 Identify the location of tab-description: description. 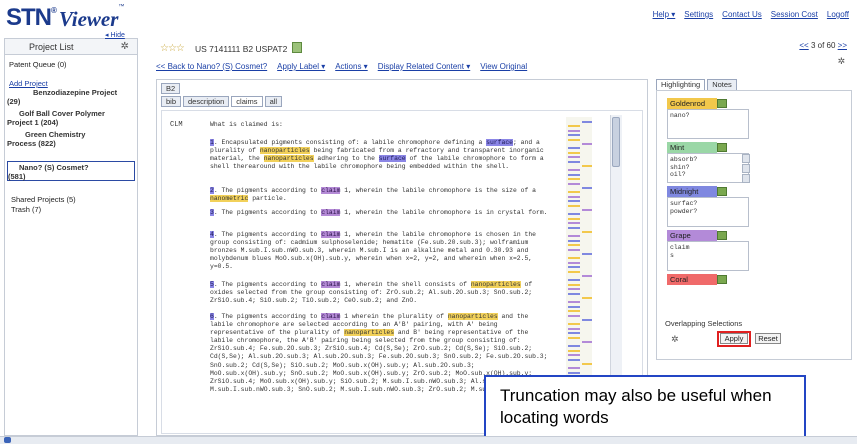
(206, 101).